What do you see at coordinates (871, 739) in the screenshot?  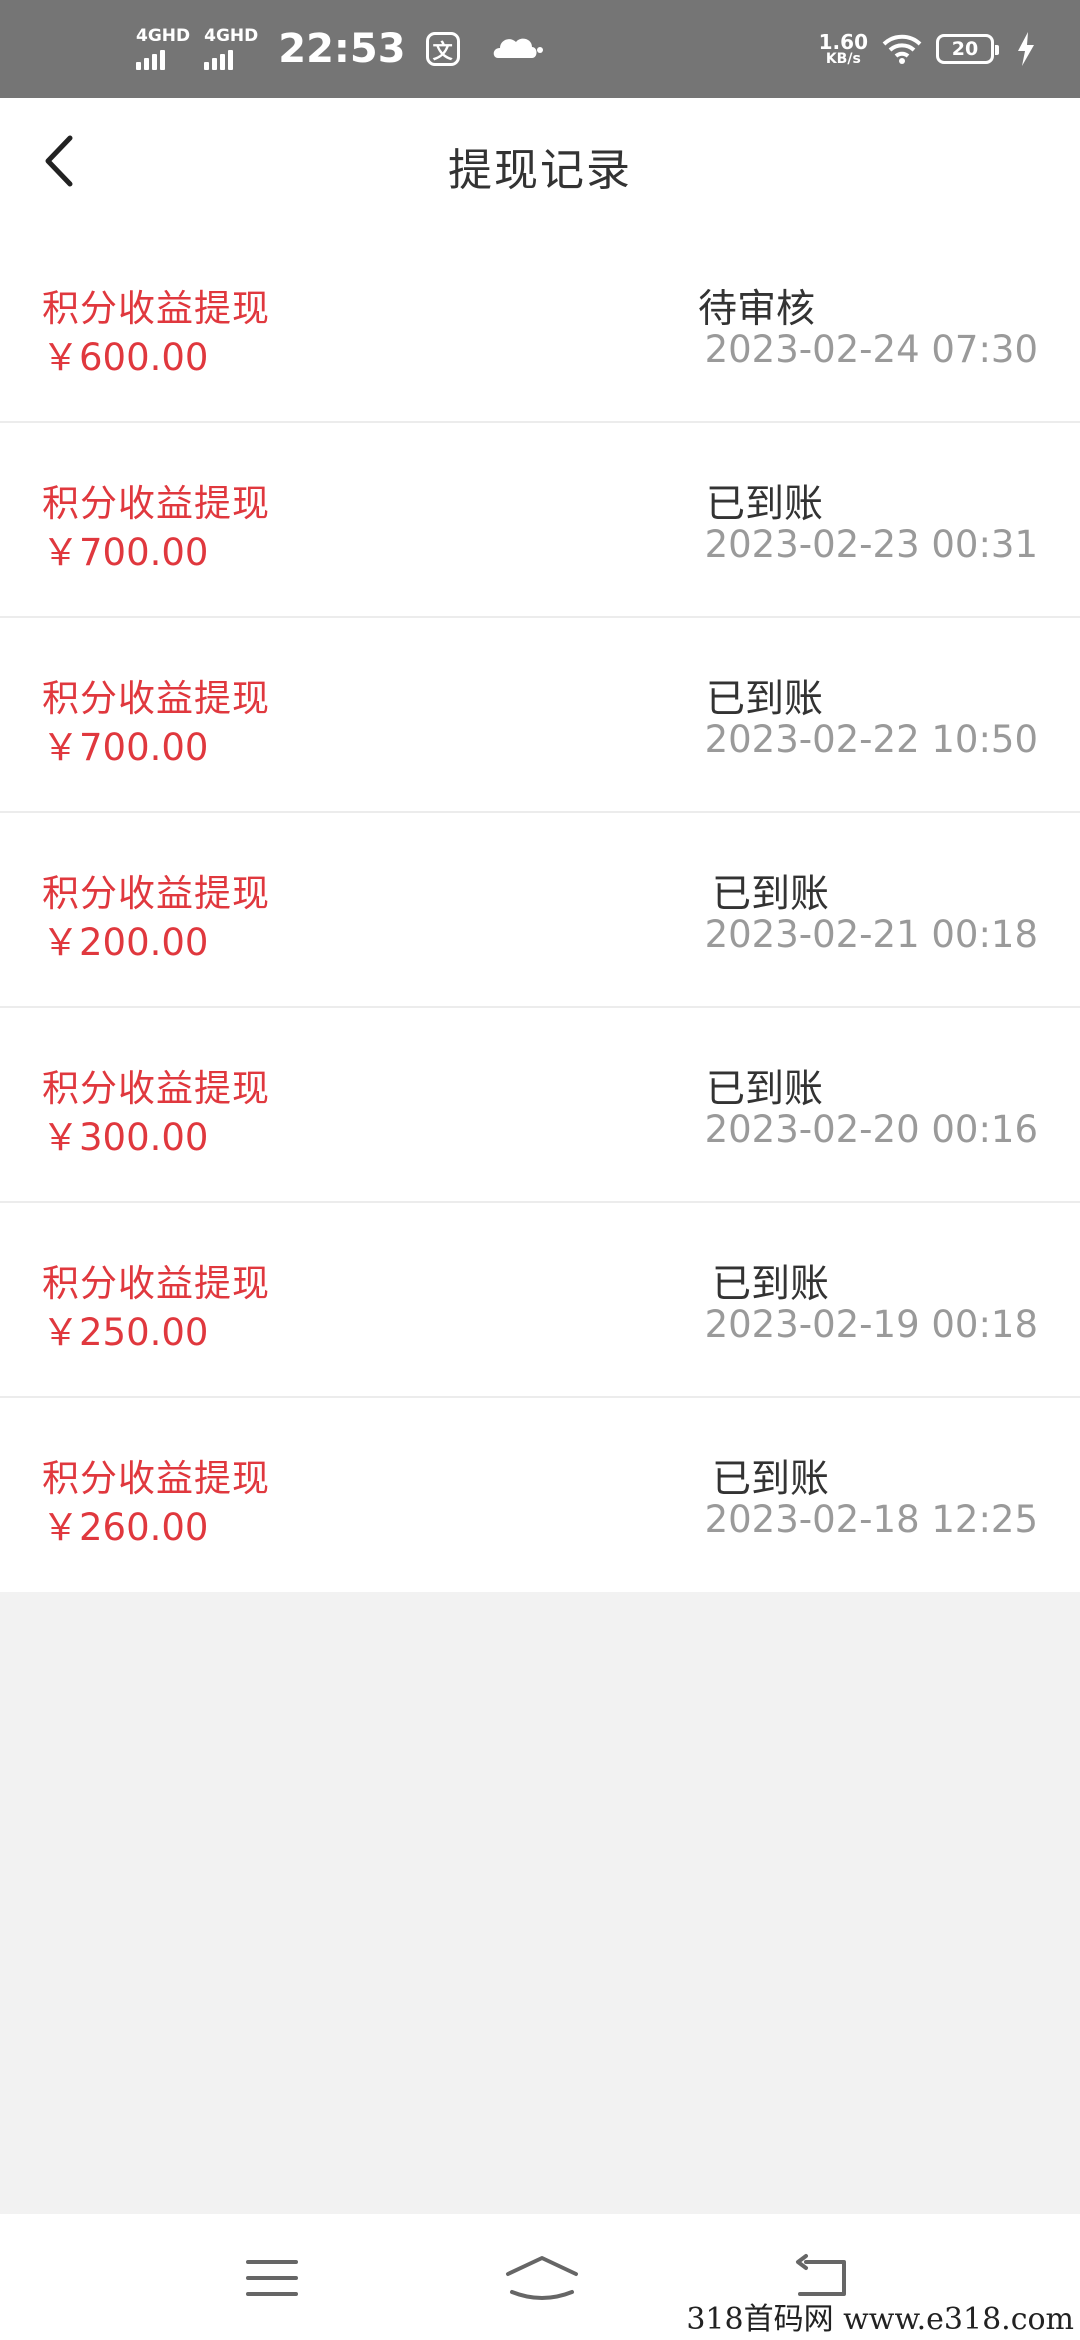 I see `record-time: 2023-02-22 10:50` at bounding box center [871, 739].